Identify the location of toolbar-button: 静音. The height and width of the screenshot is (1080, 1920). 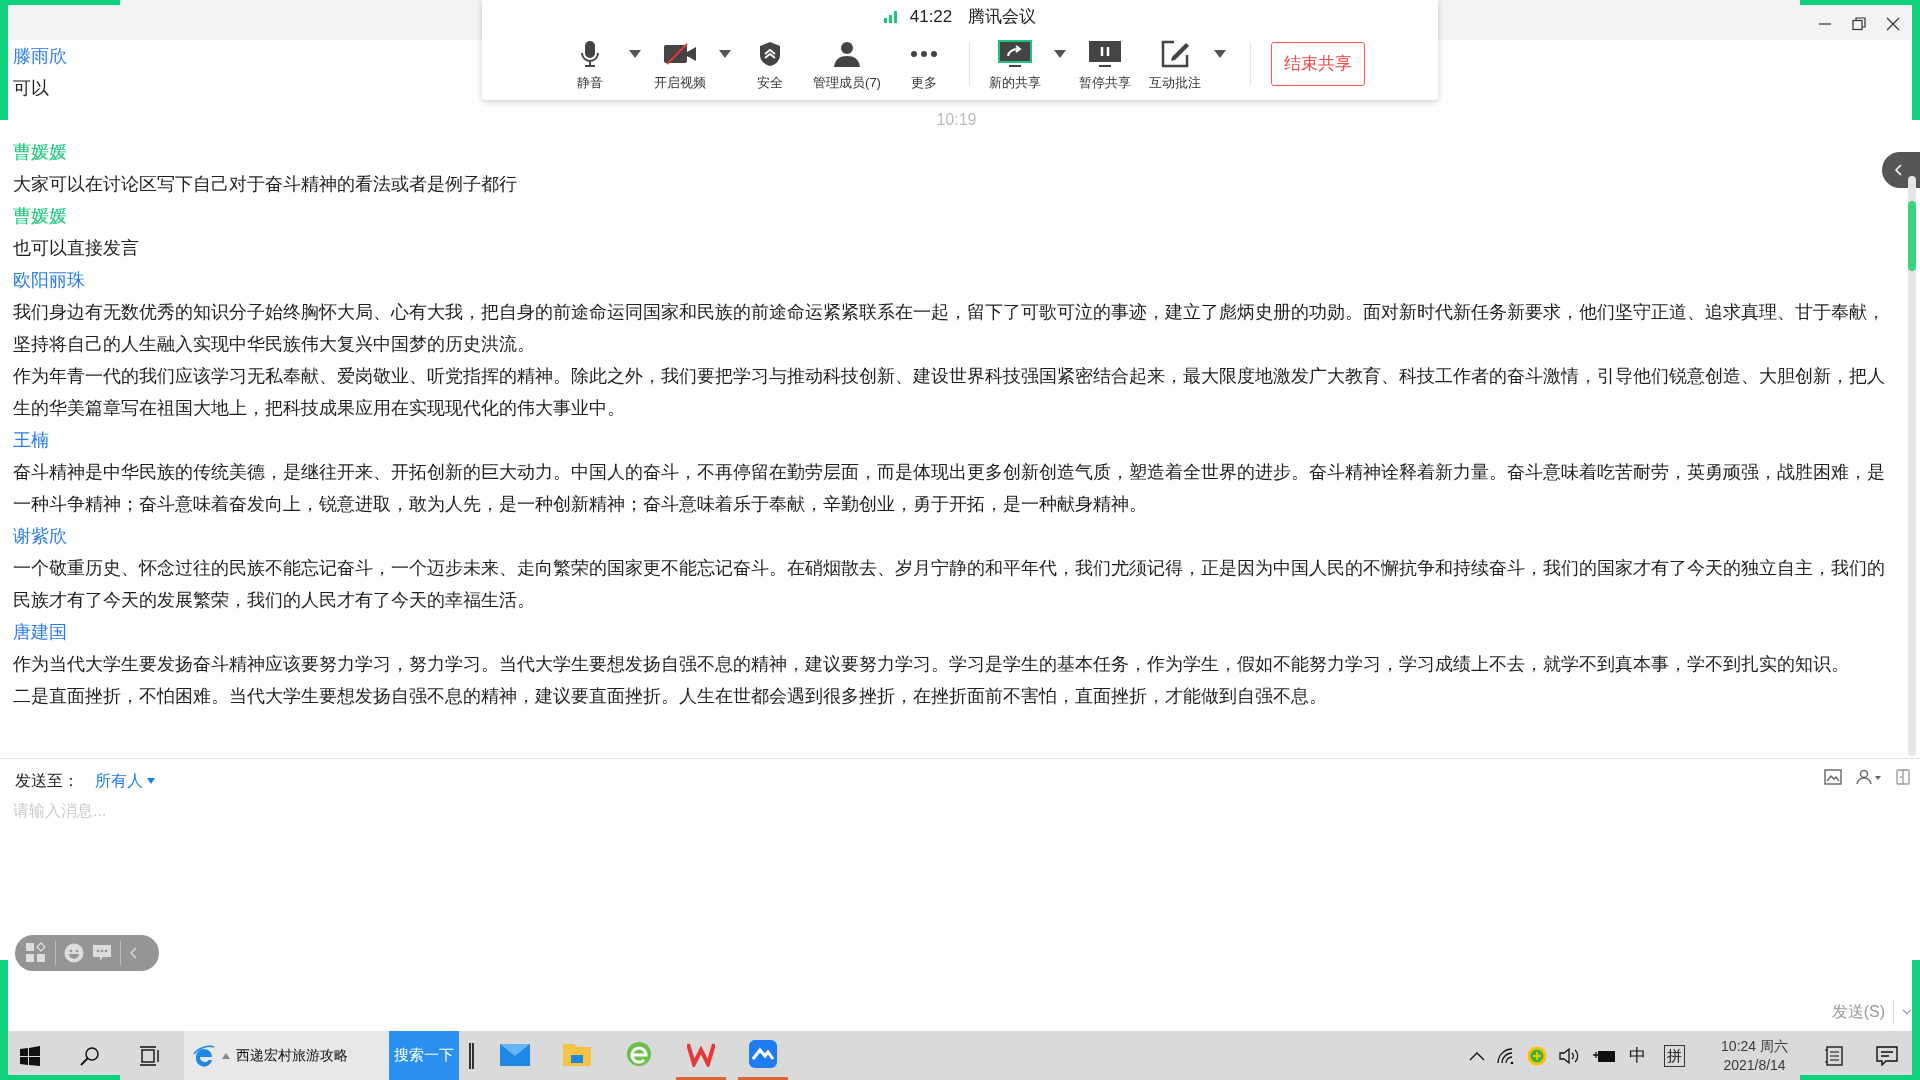
(590, 63).